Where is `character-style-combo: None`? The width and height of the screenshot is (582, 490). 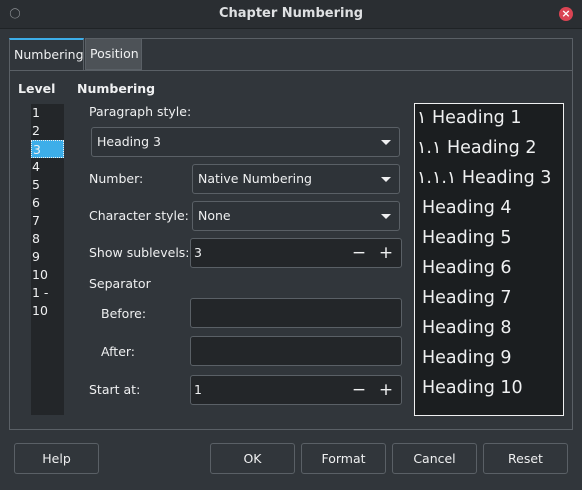 character-style-combo: None is located at coordinates (296, 216).